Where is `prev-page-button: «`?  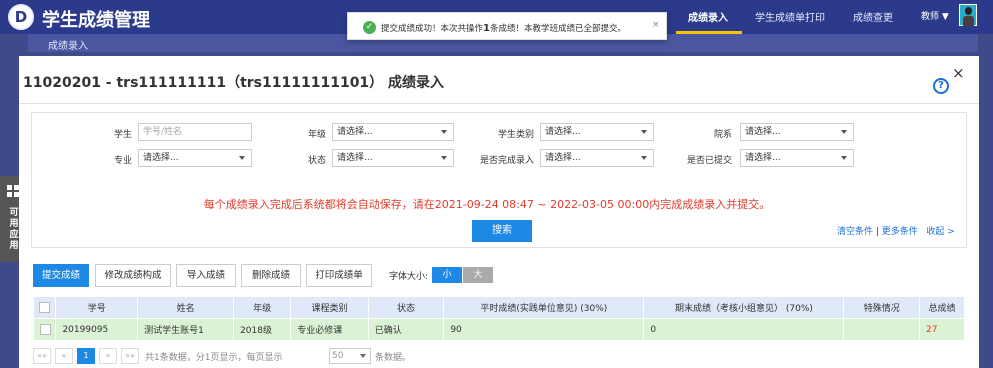
prev-page-button: « is located at coordinates (64, 356).